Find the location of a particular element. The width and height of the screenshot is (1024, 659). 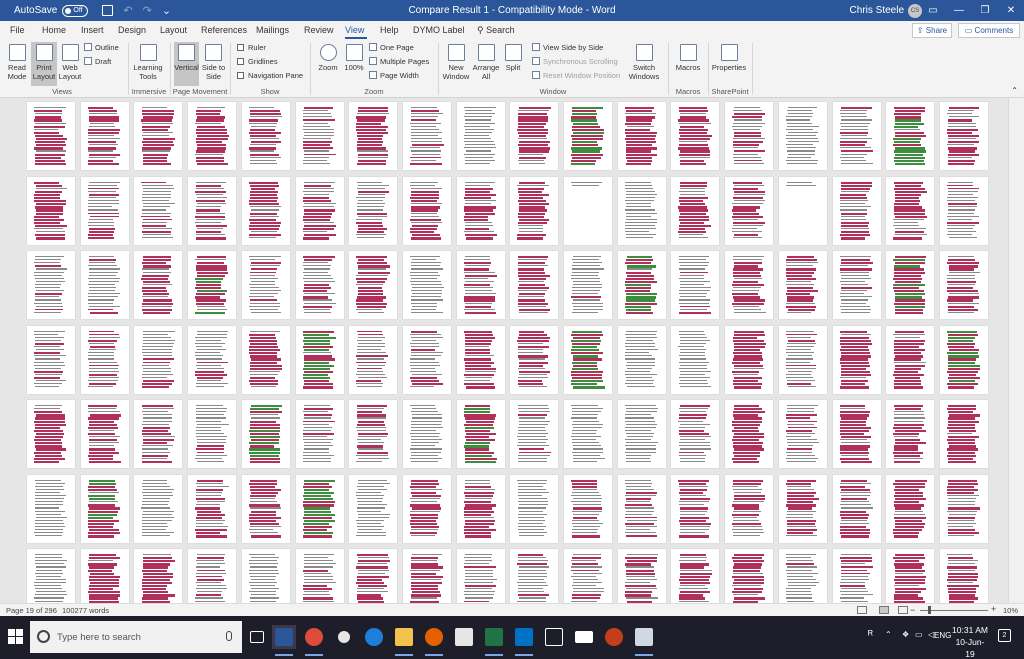

page-count: Page 19 of 296 is located at coordinates (31, 610).